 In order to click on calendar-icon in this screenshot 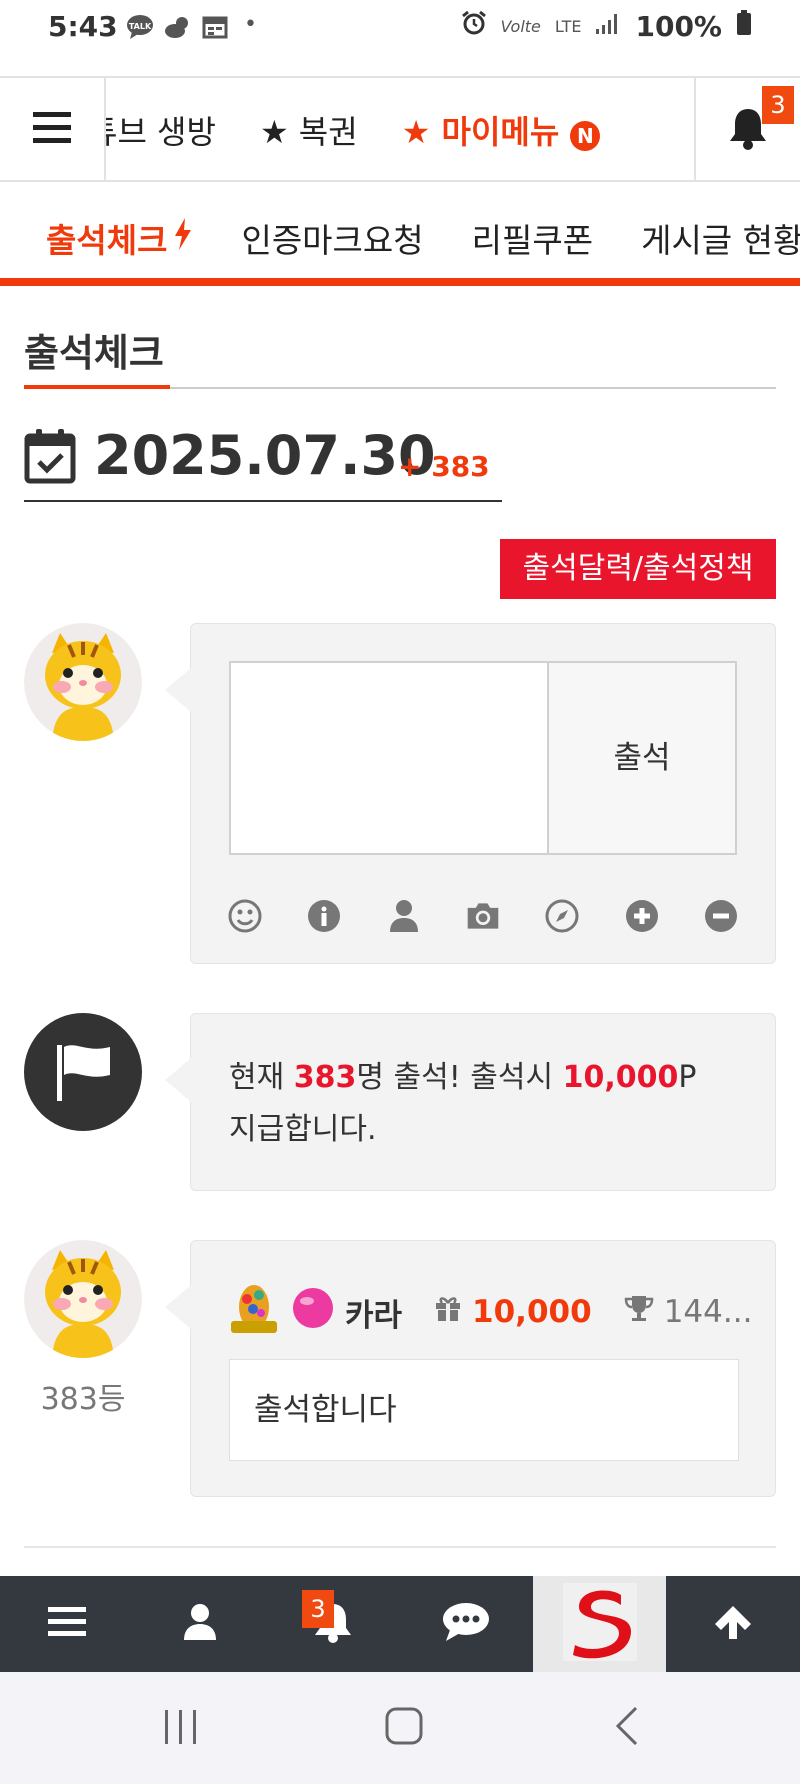, I will do `click(215, 29)`.